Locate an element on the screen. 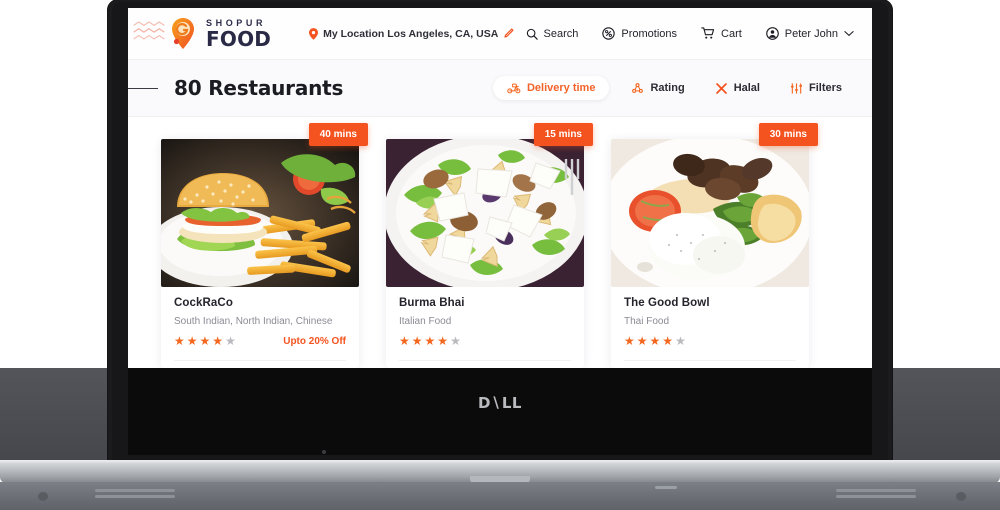 The width and height of the screenshot is (1000, 510). delivery-time-badge: 30 mins is located at coordinates (788, 134).